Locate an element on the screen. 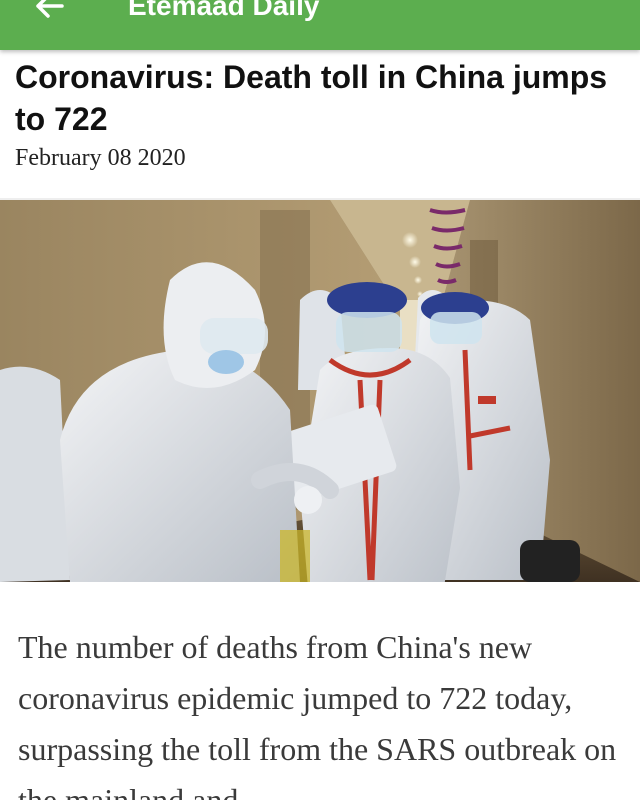  app-bar: Etemaad Daily is located at coordinates (320, 25).